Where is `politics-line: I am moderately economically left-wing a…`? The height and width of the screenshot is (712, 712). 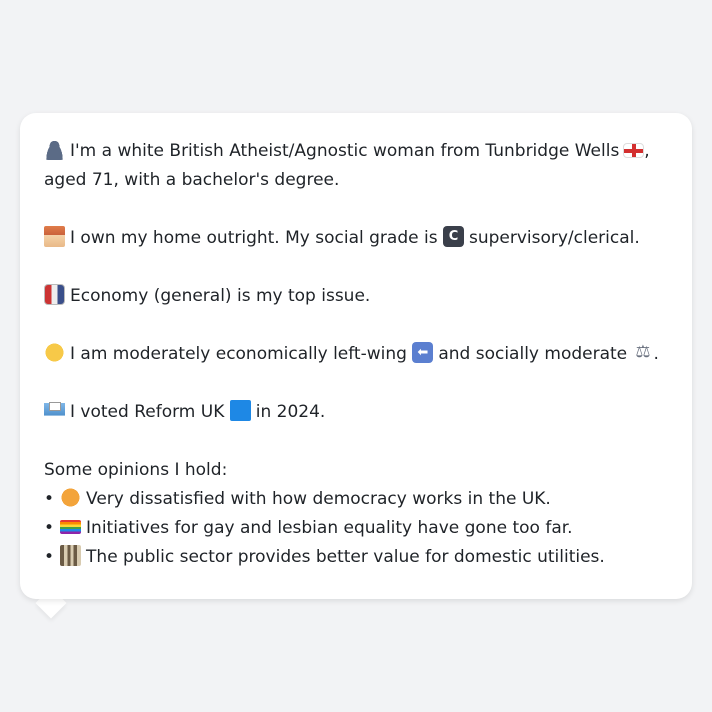
politics-line: I am moderately economically left-wing a… is located at coordinates (356, 354).